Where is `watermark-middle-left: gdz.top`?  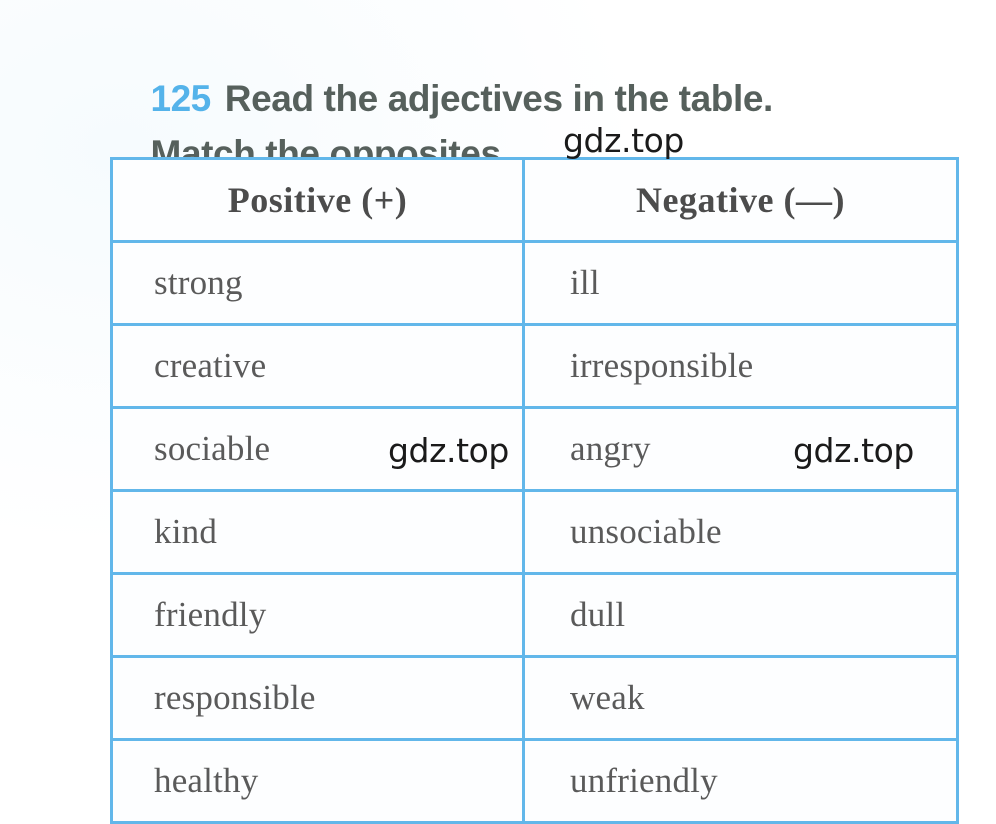
watermark-middle-left: gdz.top is located at coordinates (448, 450).